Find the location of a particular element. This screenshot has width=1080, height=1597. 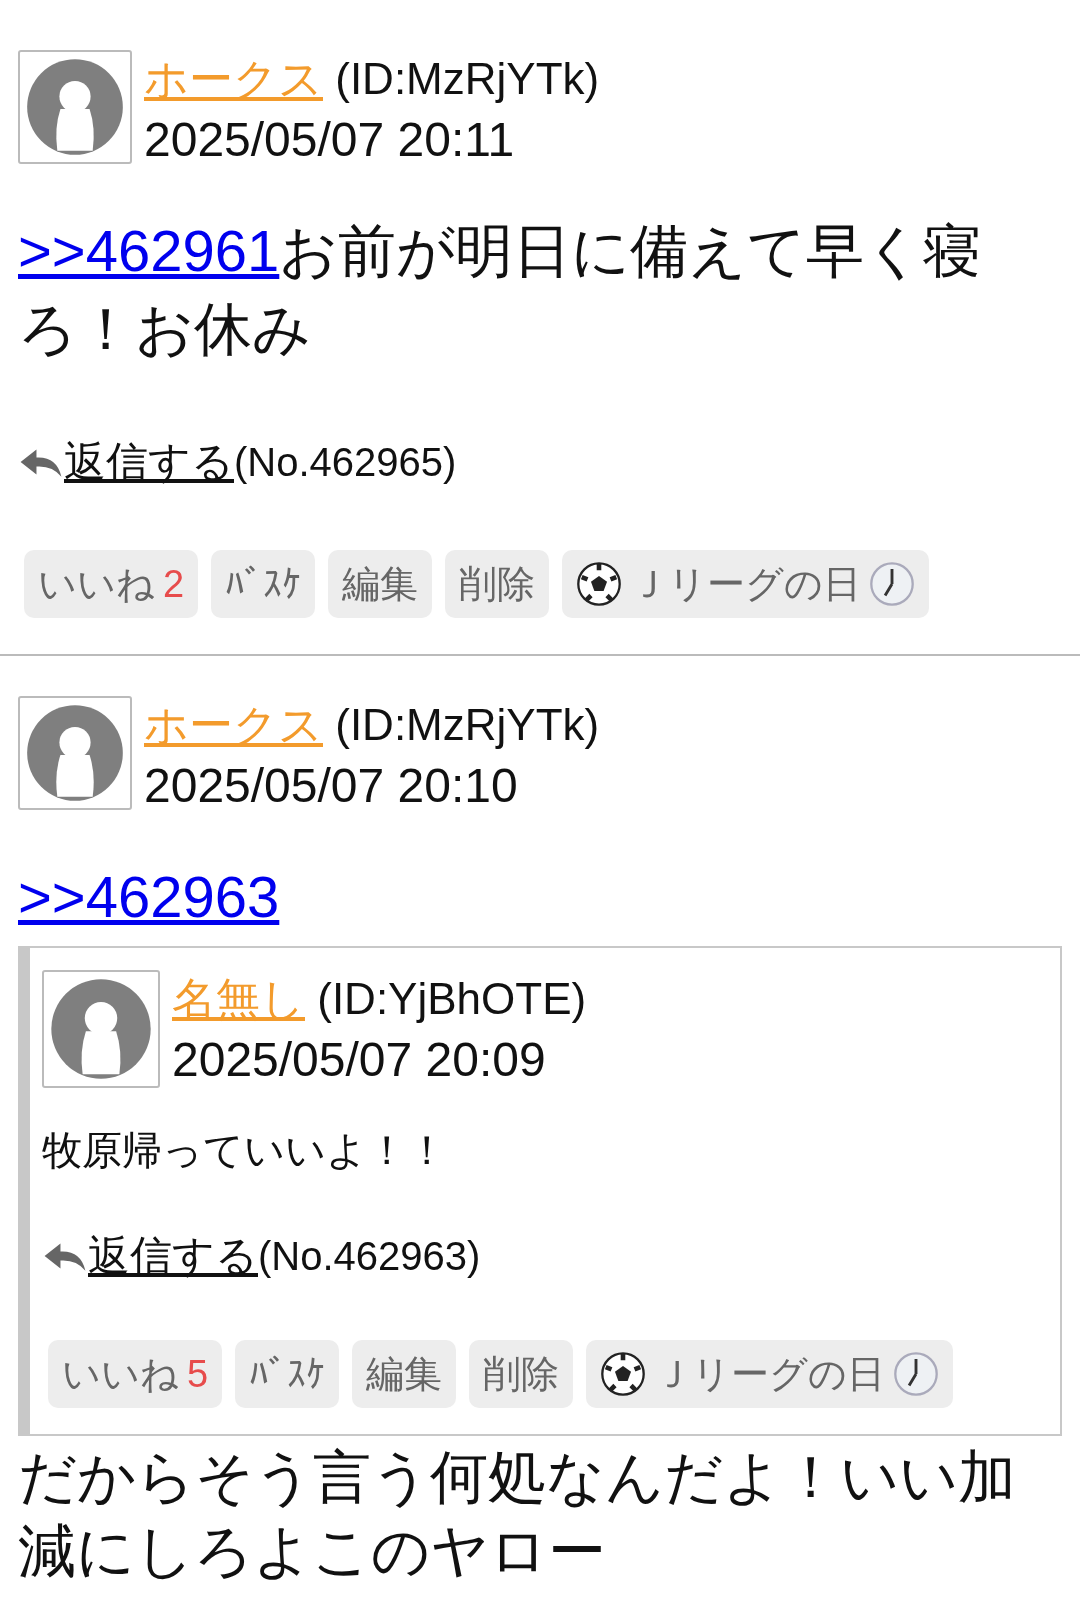

anchor-link: >>462963 is located at coordinates (149, 896).